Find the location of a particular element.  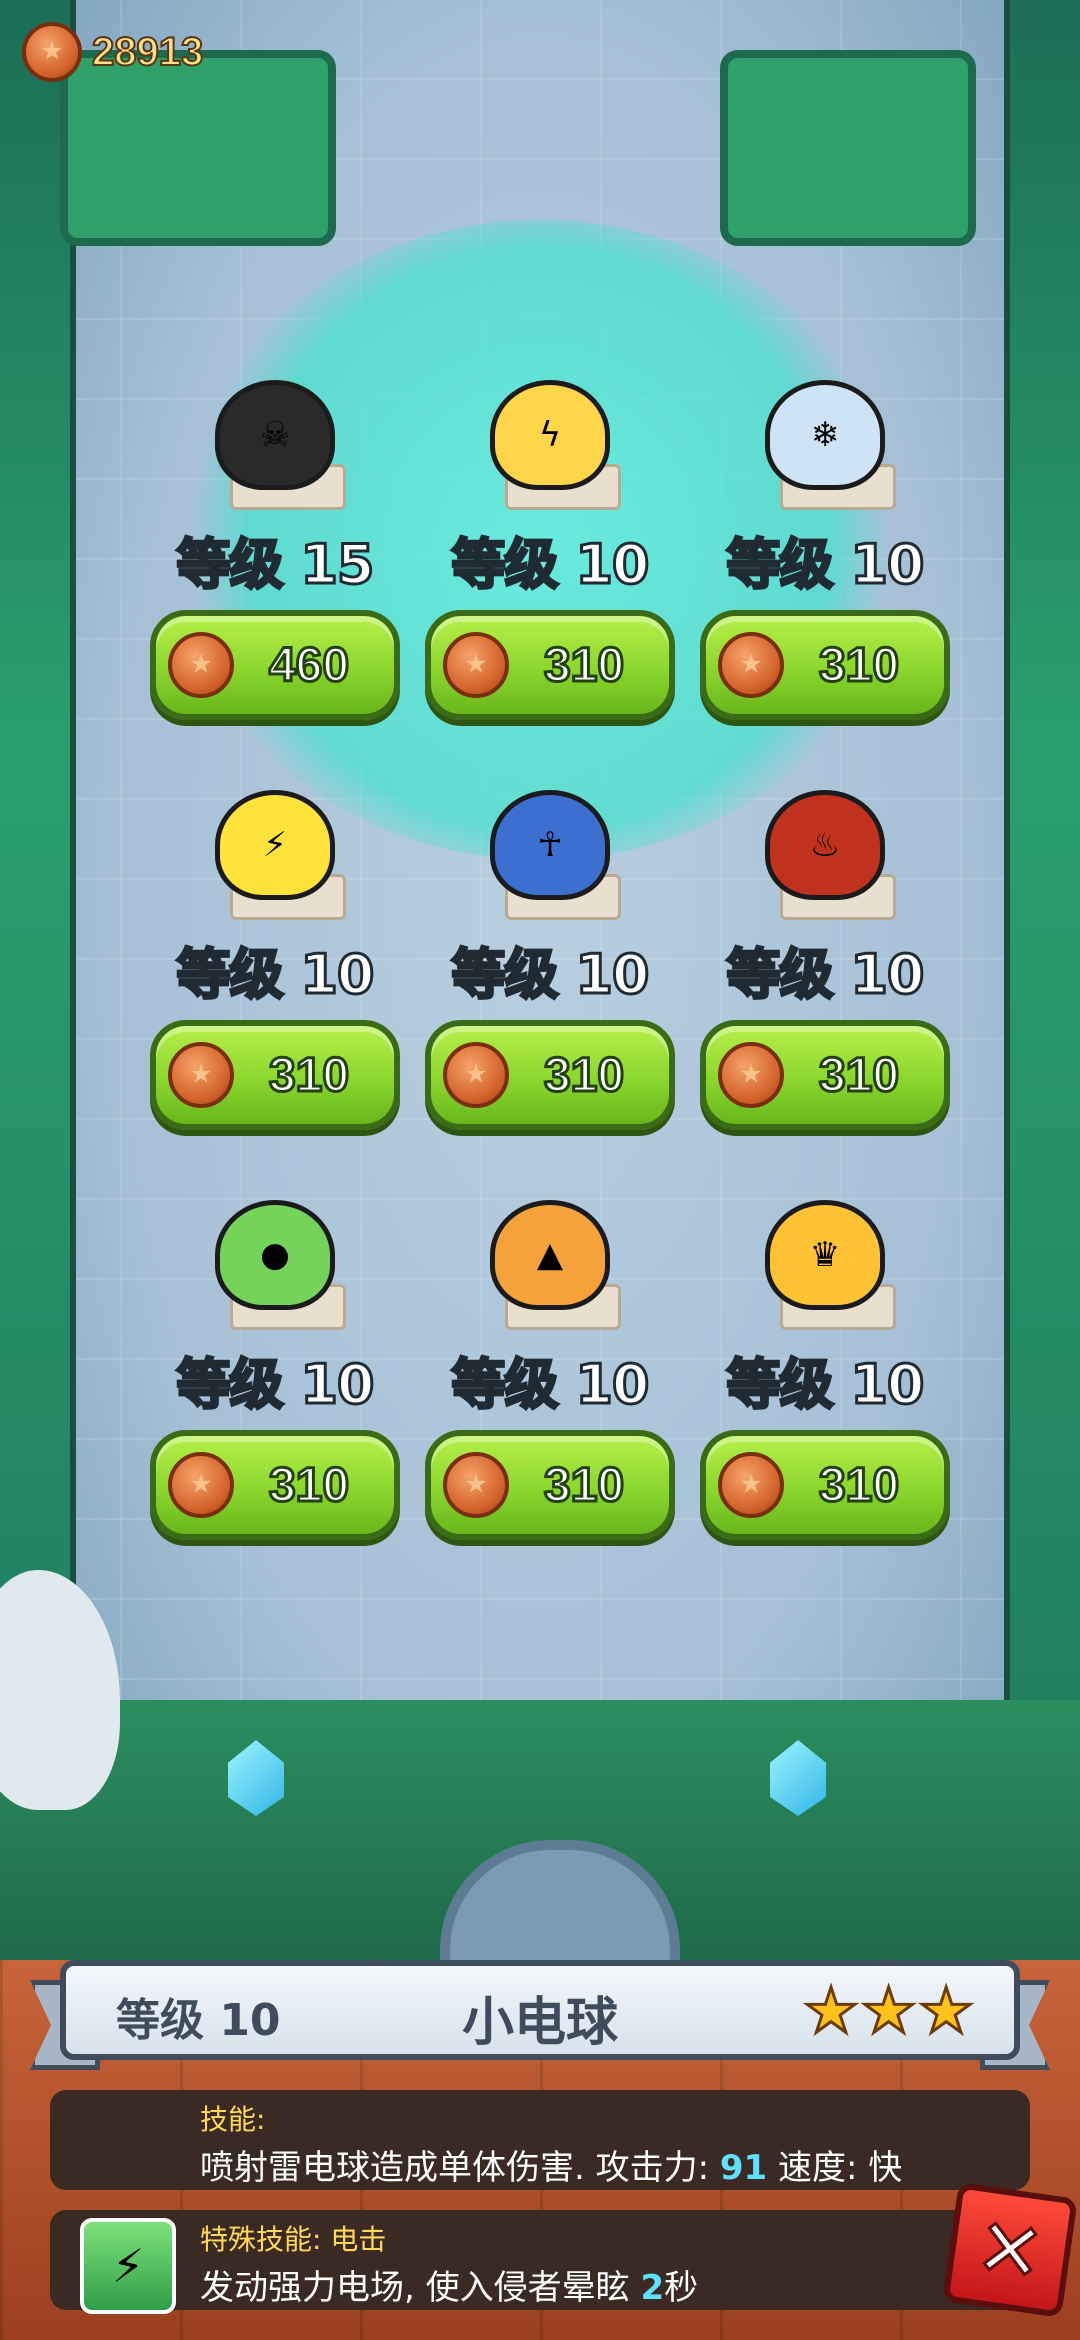

special-heading: 特殊技能: 电击 is located at coordinates (293, 2239).